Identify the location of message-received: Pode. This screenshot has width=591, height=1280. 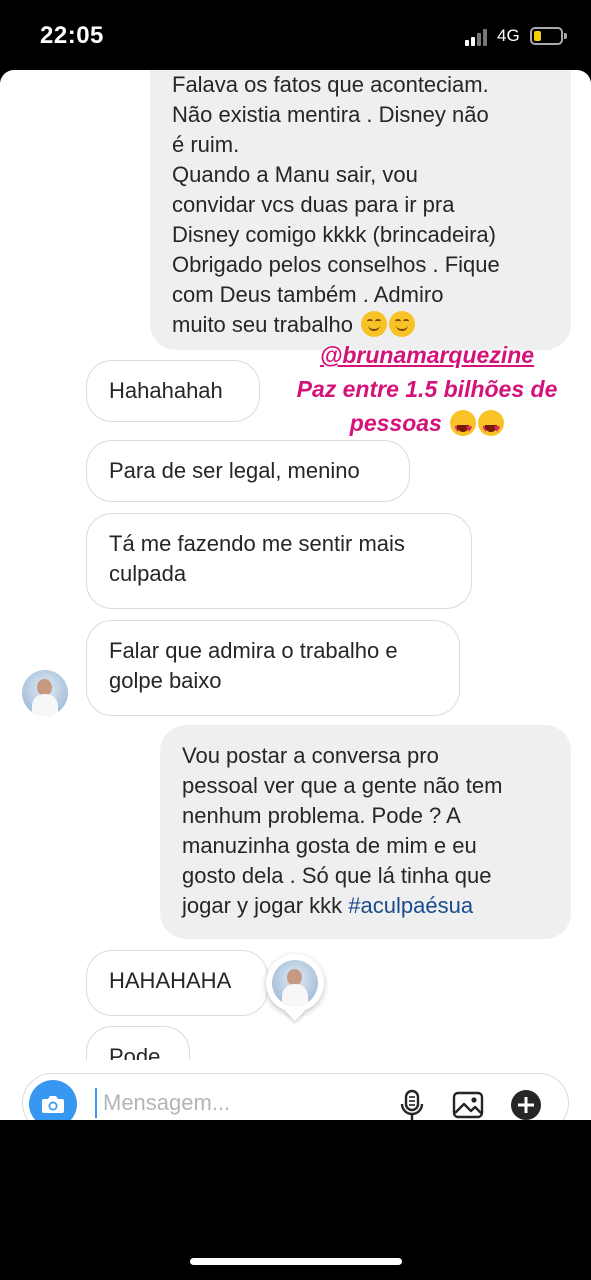
(138, 1043).